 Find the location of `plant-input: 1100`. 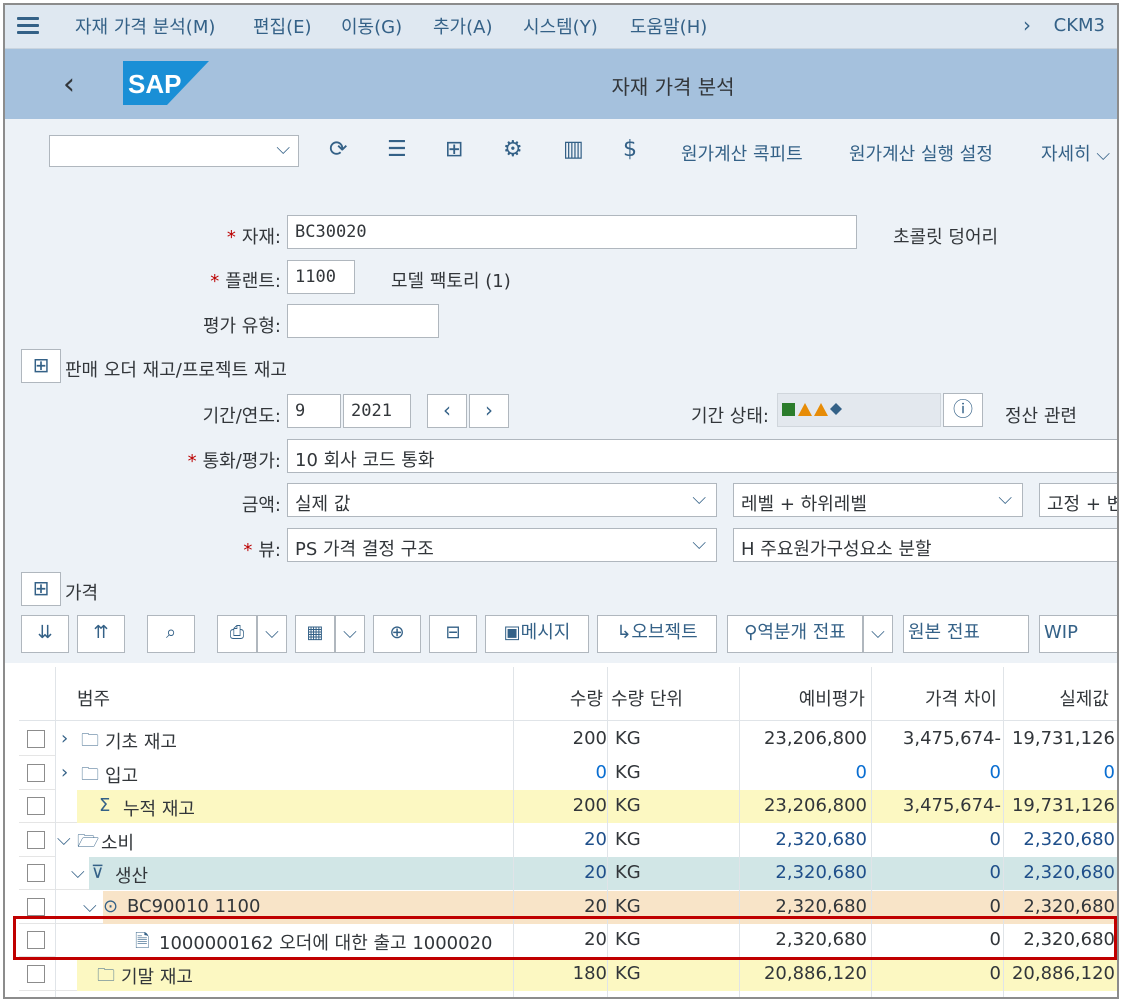

plant-input: 1100 is located at coordinates (321, 277).